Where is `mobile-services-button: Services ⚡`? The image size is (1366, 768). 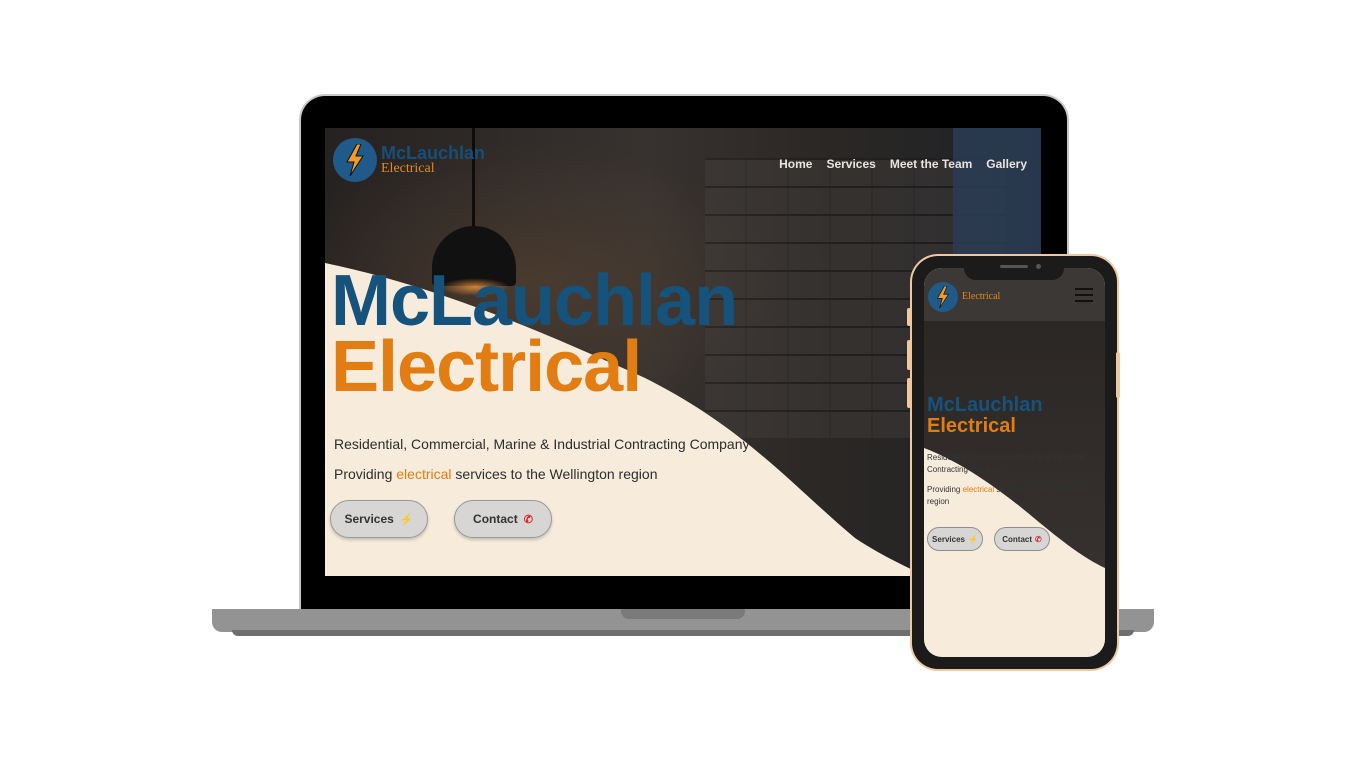 mobile-services-button: Services ⚡ is located at coordinates (955, 539).